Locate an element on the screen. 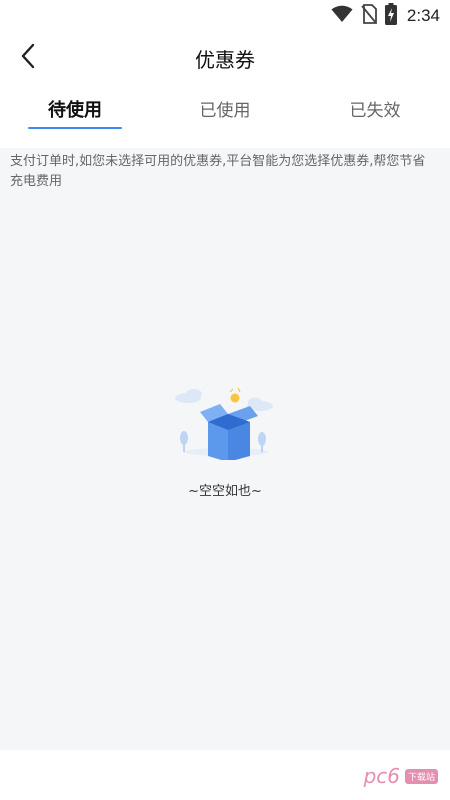  empty-state: ~空空如也~ is located at coordinates (225, 442).